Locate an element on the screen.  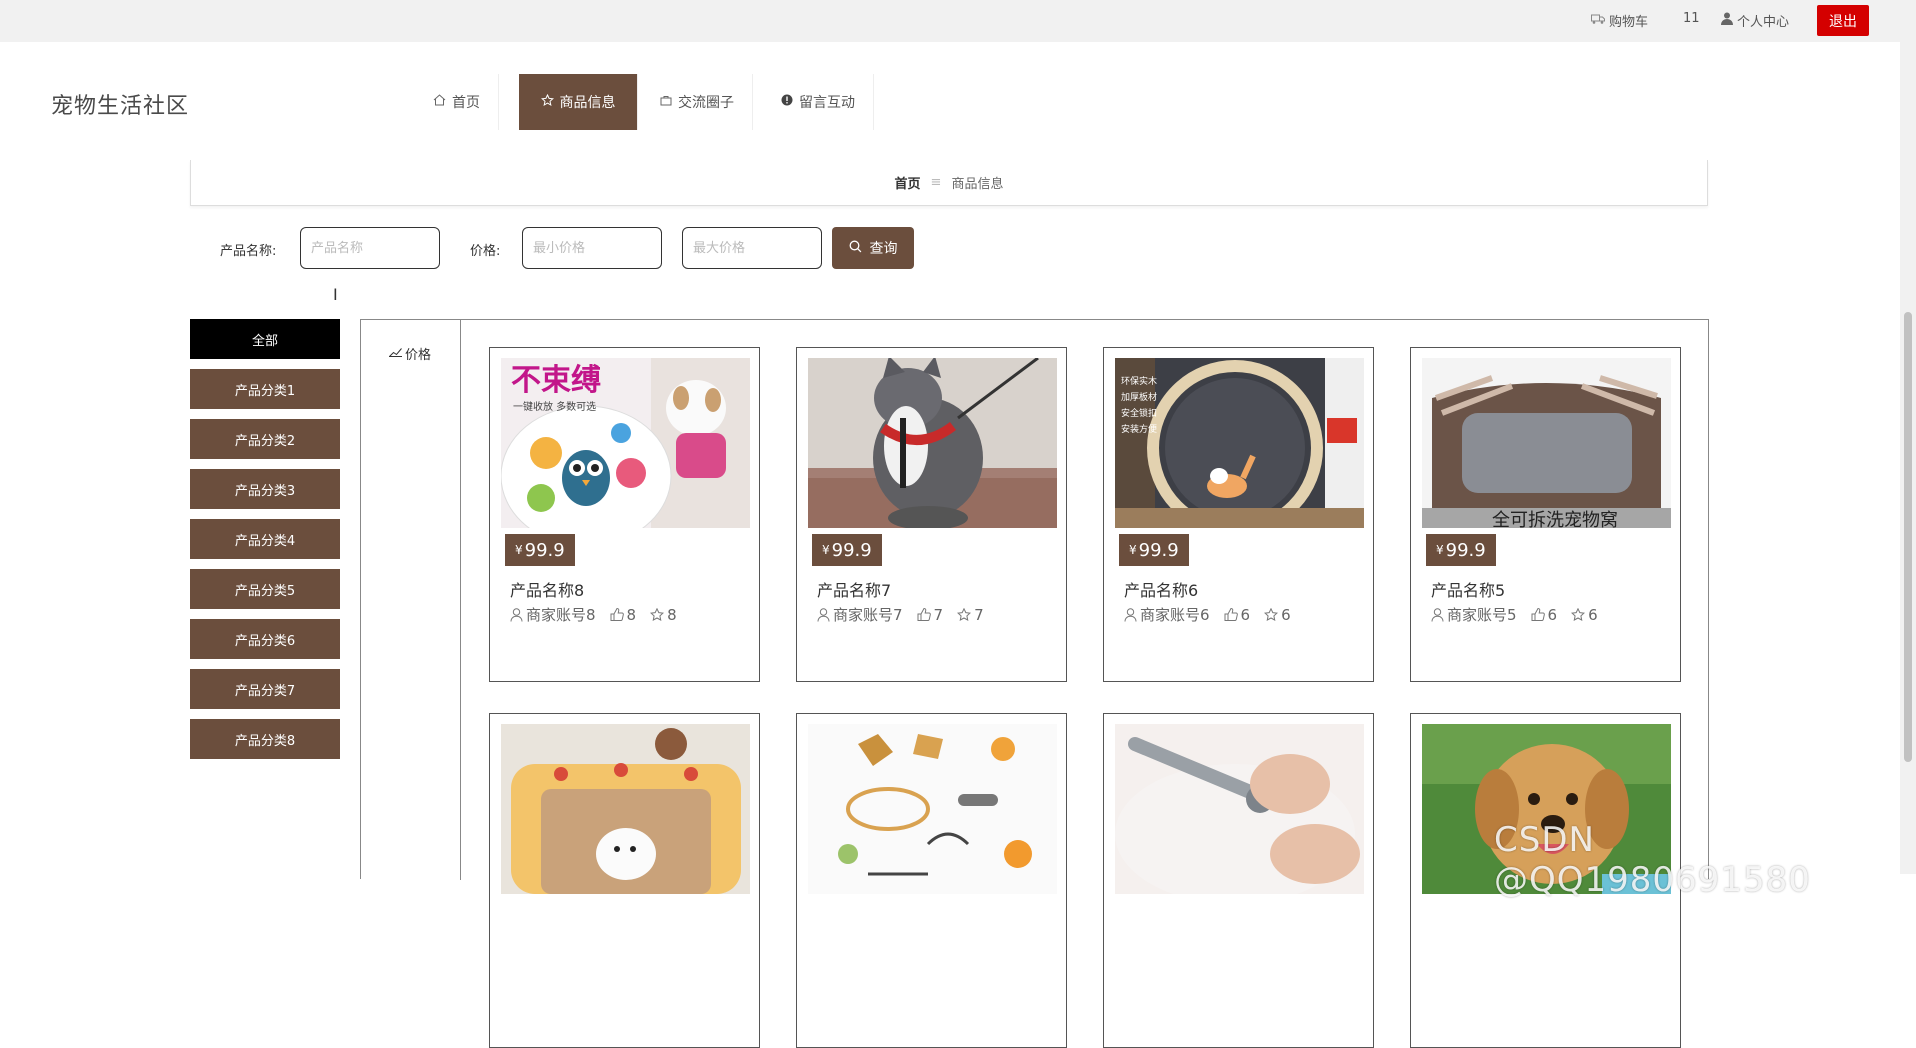
query-label: 查询 is located at coordinates (883, 249).